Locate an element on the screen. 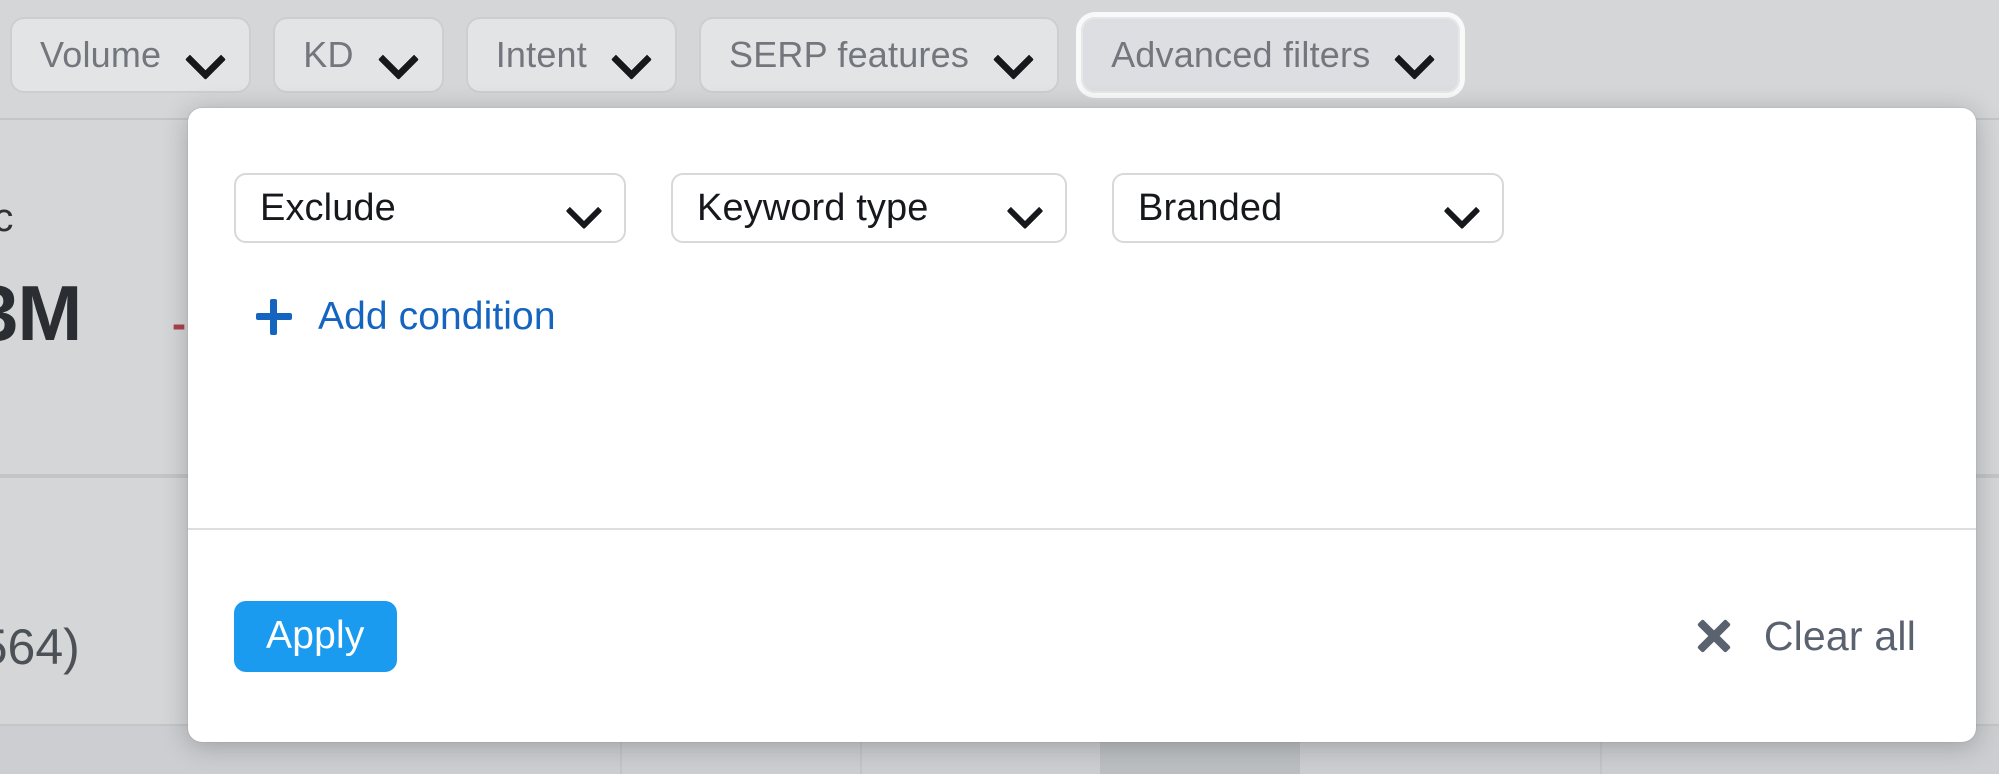  filter-pill-label: Advanced filters is located at coordinates (1241, 54).